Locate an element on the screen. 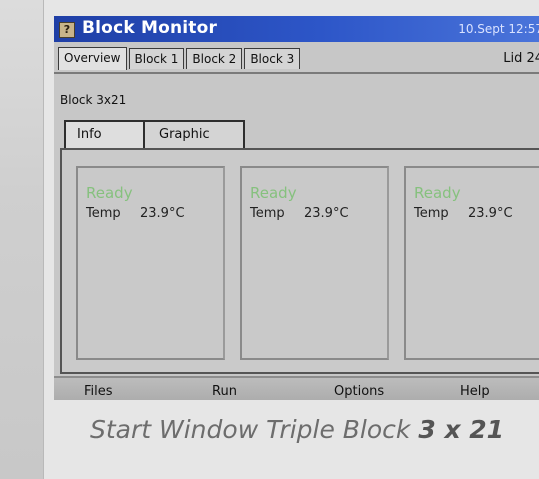 Image resolution: width=539 pixels, height=479 pixels. tab-block-1: Block 1 is located at coordinates (156, 58).